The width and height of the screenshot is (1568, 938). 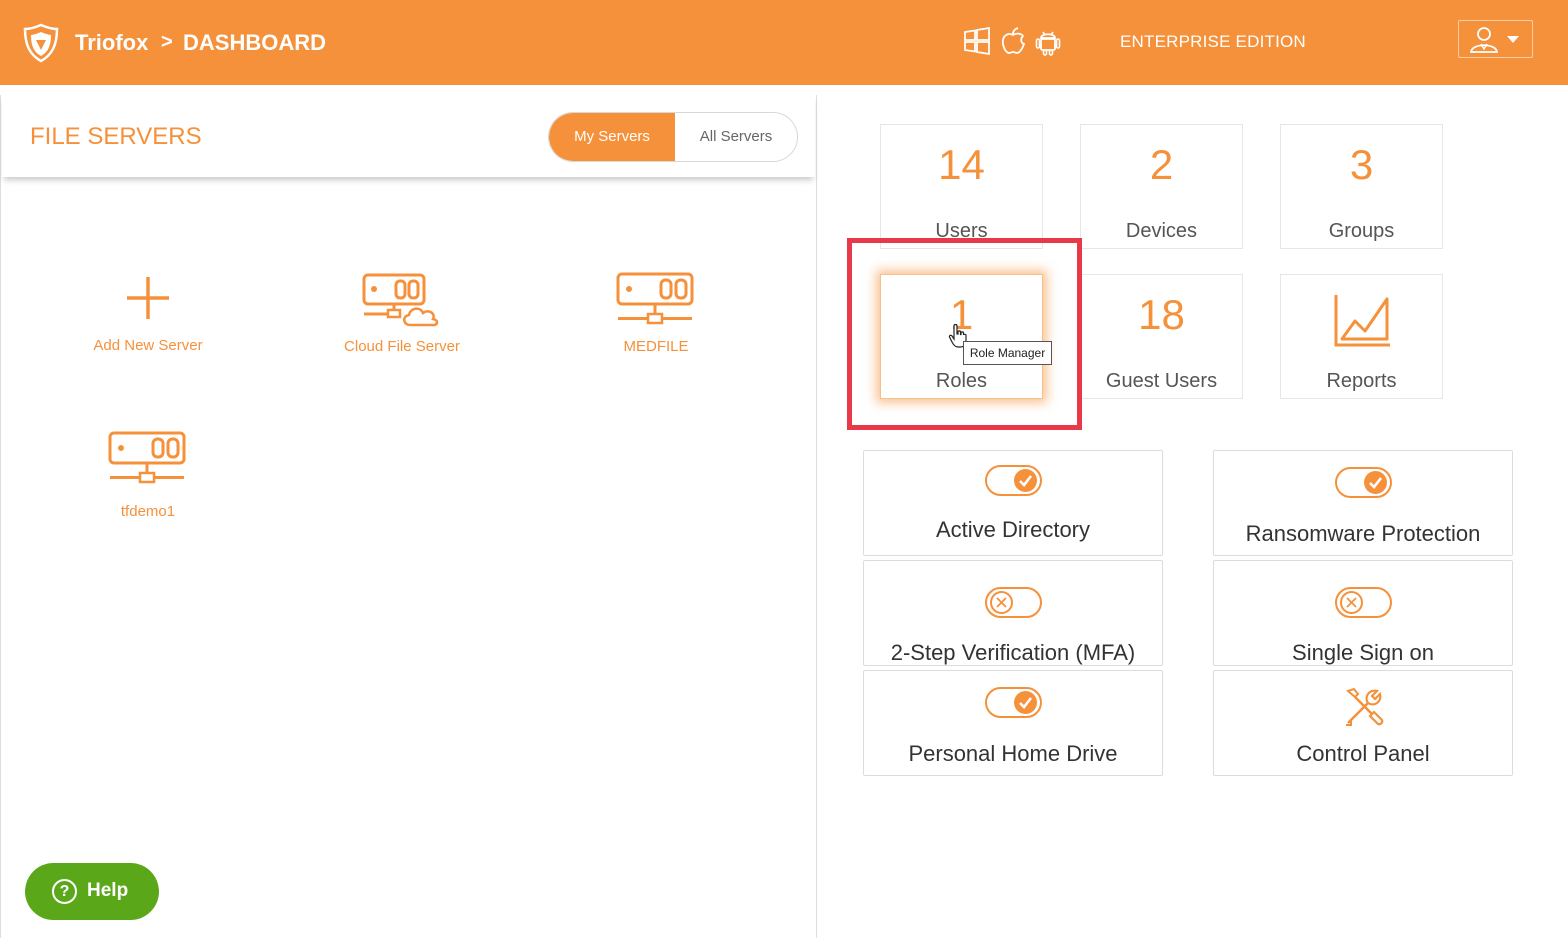 I want to click on tools-icon, so click(x=1365, y=706).